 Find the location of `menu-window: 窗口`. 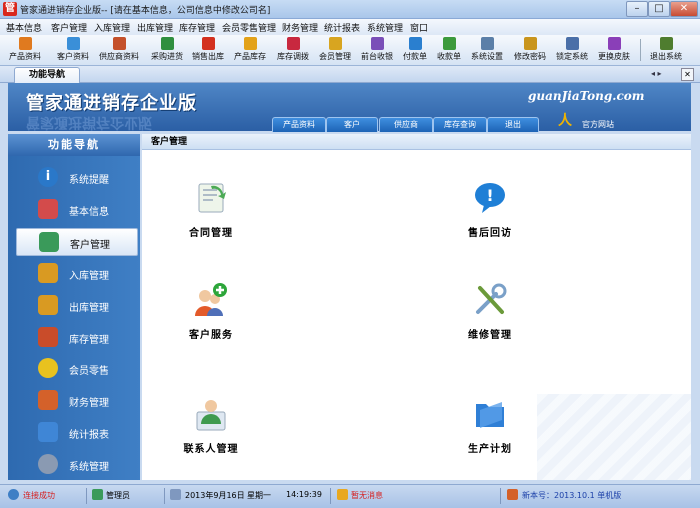

menu-window: 窗口 is located at coordinates (419, 27).